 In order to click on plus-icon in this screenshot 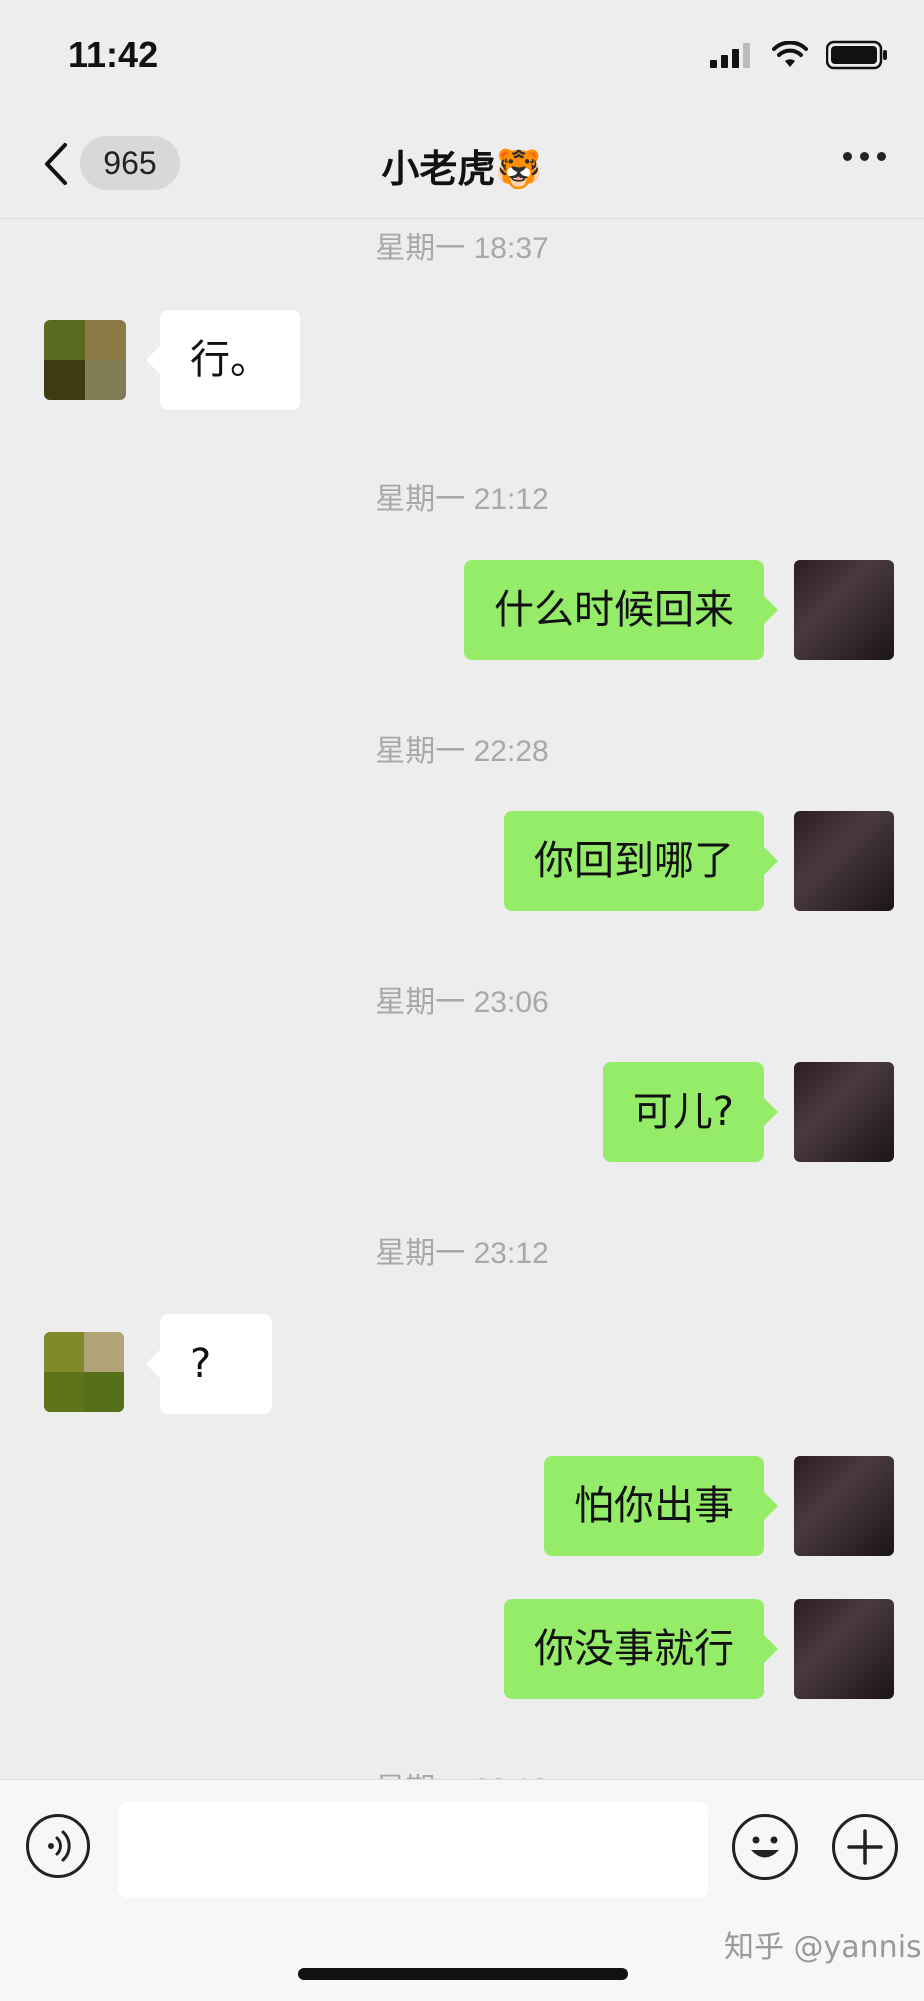, I will do `click(865, 1847)`.